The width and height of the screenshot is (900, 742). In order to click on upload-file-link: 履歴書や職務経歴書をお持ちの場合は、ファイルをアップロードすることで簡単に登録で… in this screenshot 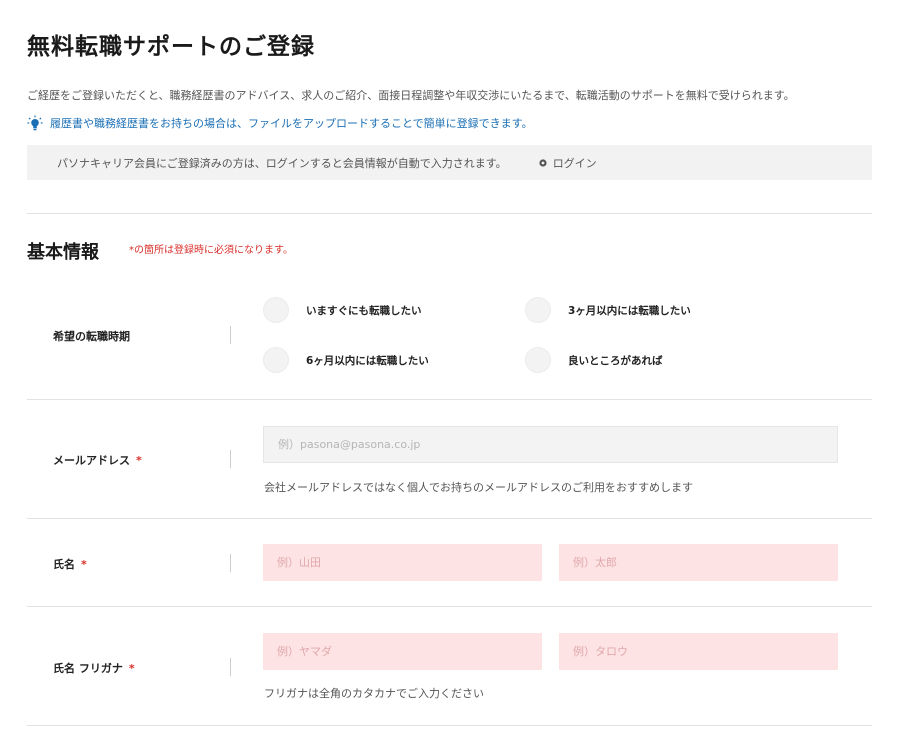, I will do `click(291, 123)`.